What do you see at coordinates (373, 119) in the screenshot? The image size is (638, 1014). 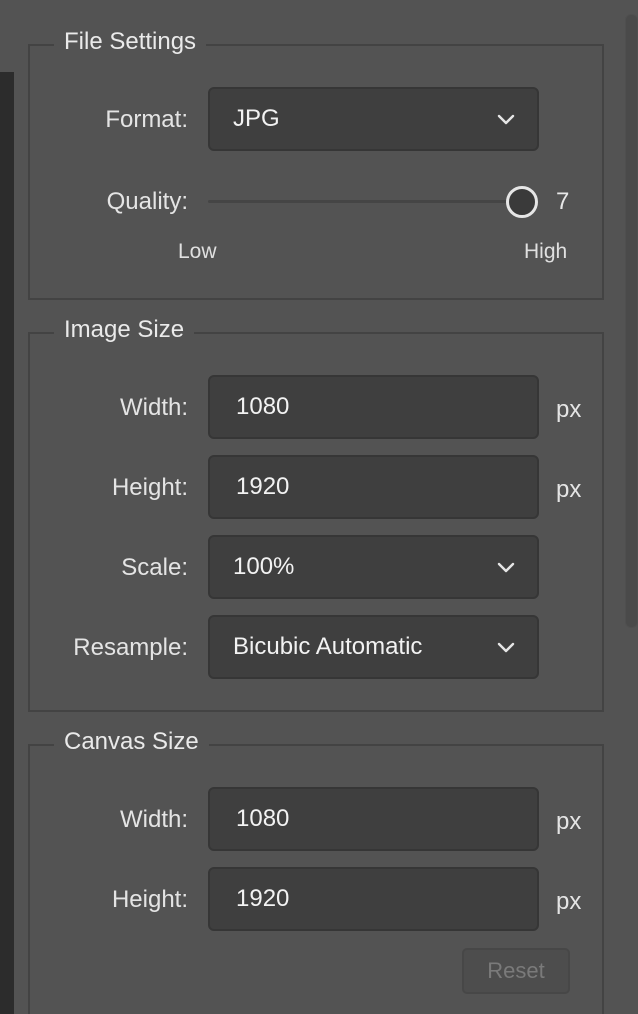 I see `format-select: JPG` at bounding box center [373, 119].